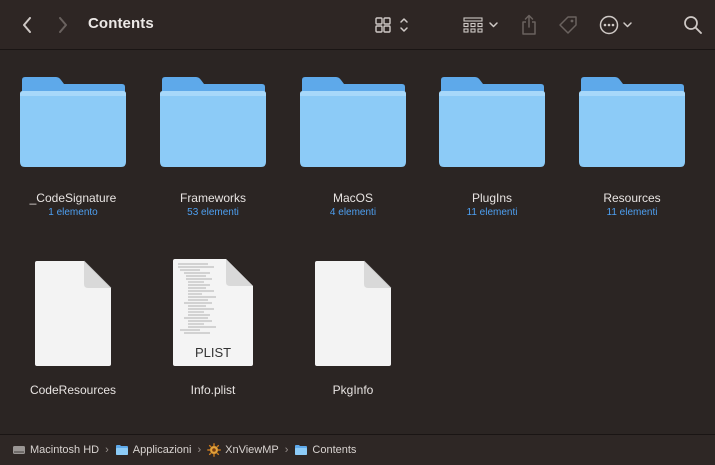 This screenshot has height=465, width=715. What do you see at coordinates (73, 198) in the screenshot?
I see `item-name: _CodeSignature` at bounding box center [73, 198].